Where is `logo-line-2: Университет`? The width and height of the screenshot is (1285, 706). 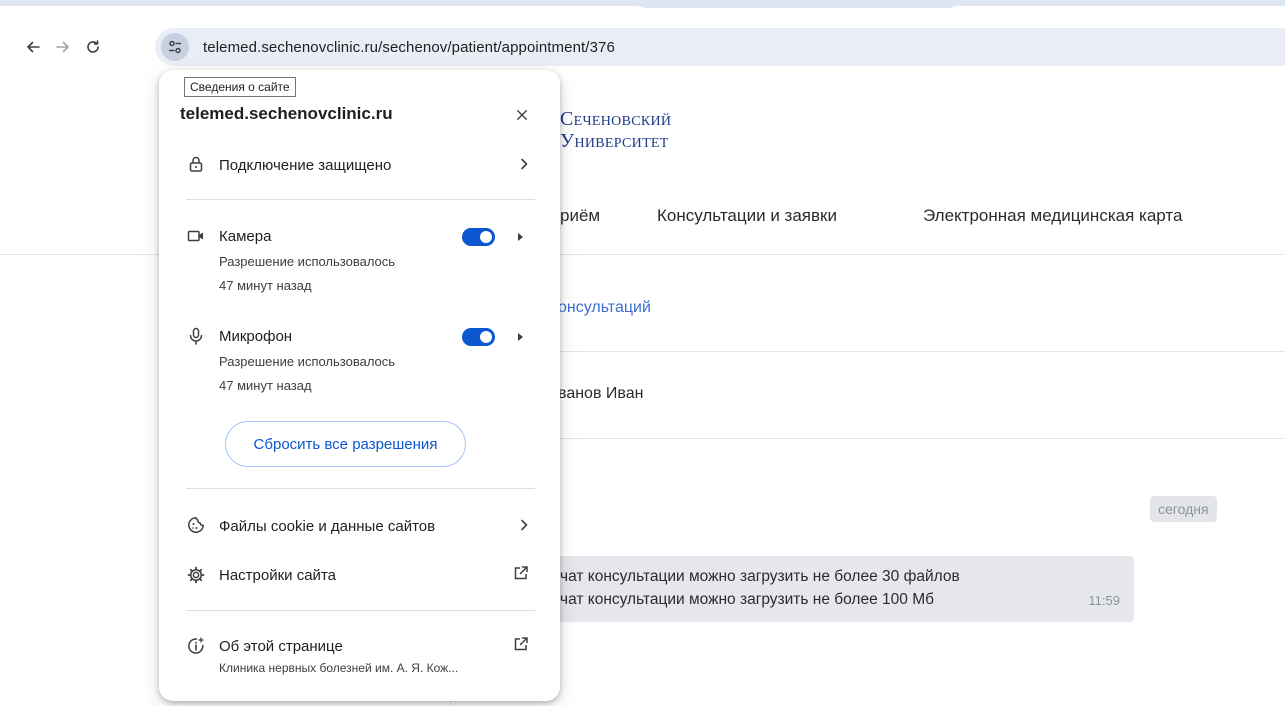
logo-line-2: Университет is located at coordinates (614, 141).